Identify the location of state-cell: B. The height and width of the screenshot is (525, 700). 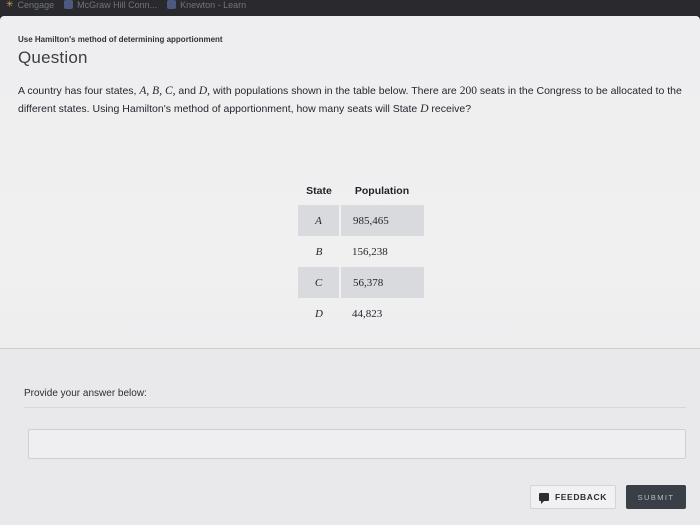
(319, 251).